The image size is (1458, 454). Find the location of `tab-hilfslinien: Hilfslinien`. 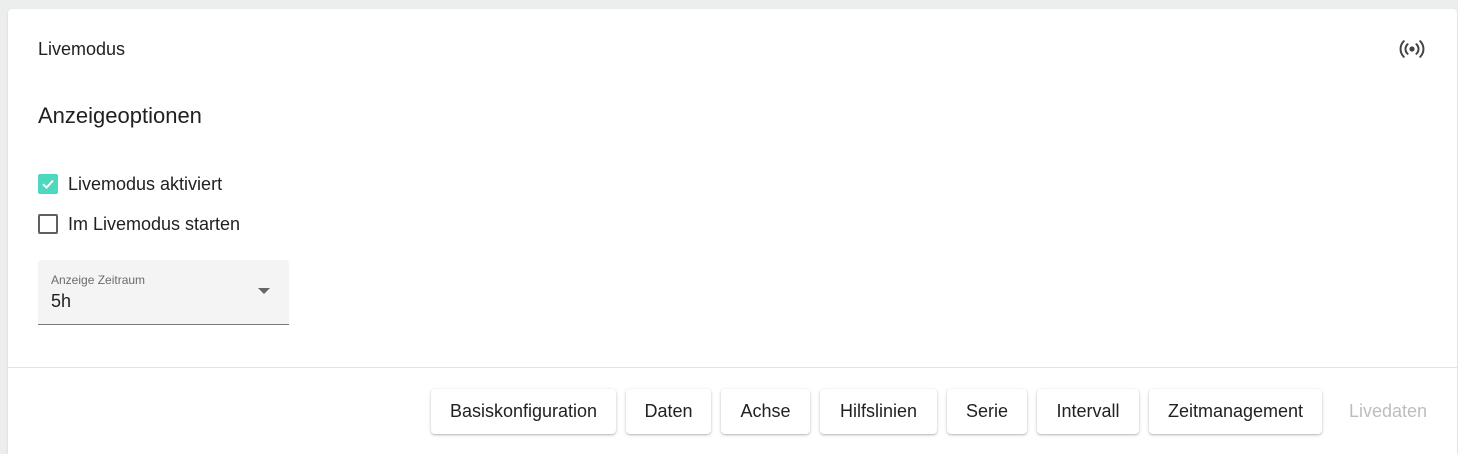

tab-hilfslinien: Hilfslinien is located at coordinates (878, 411).